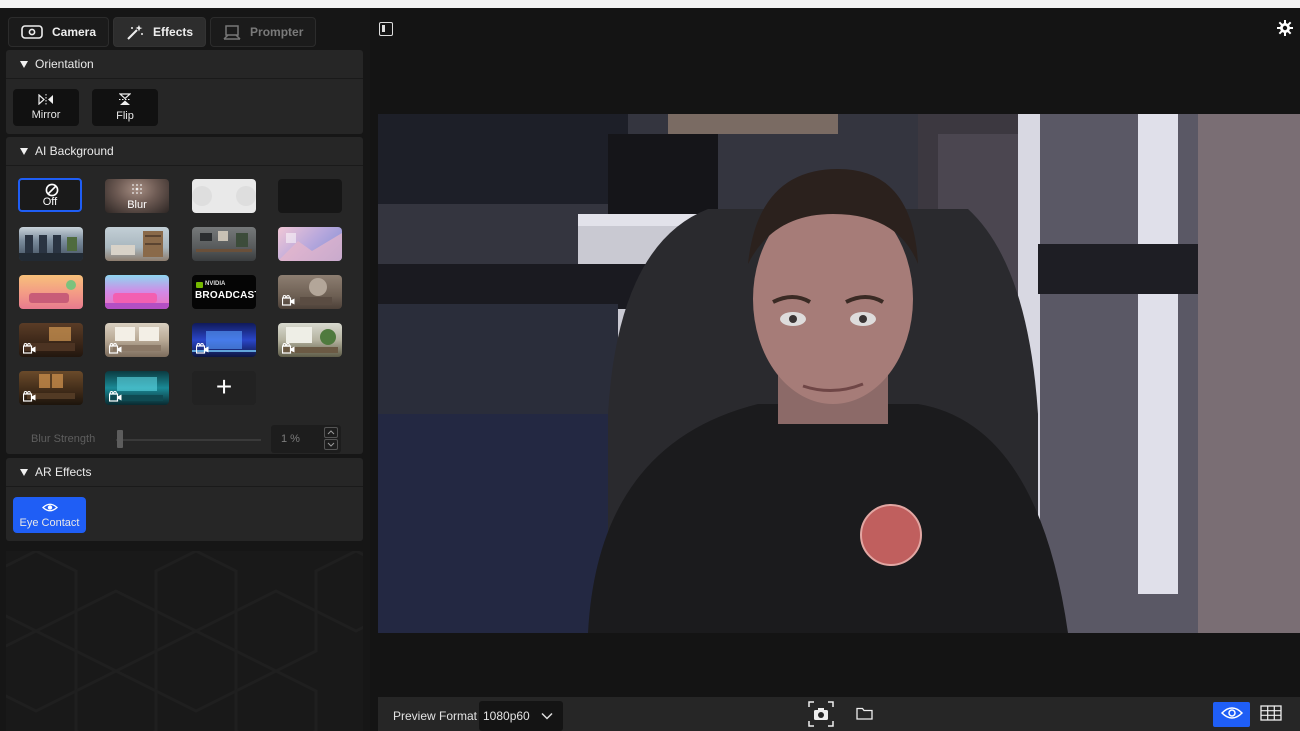 This screenshot has width=1300, height=731. I want to click on background-nvidia-broadcast: NVIDIA BROADCAST, so click(224, 292).